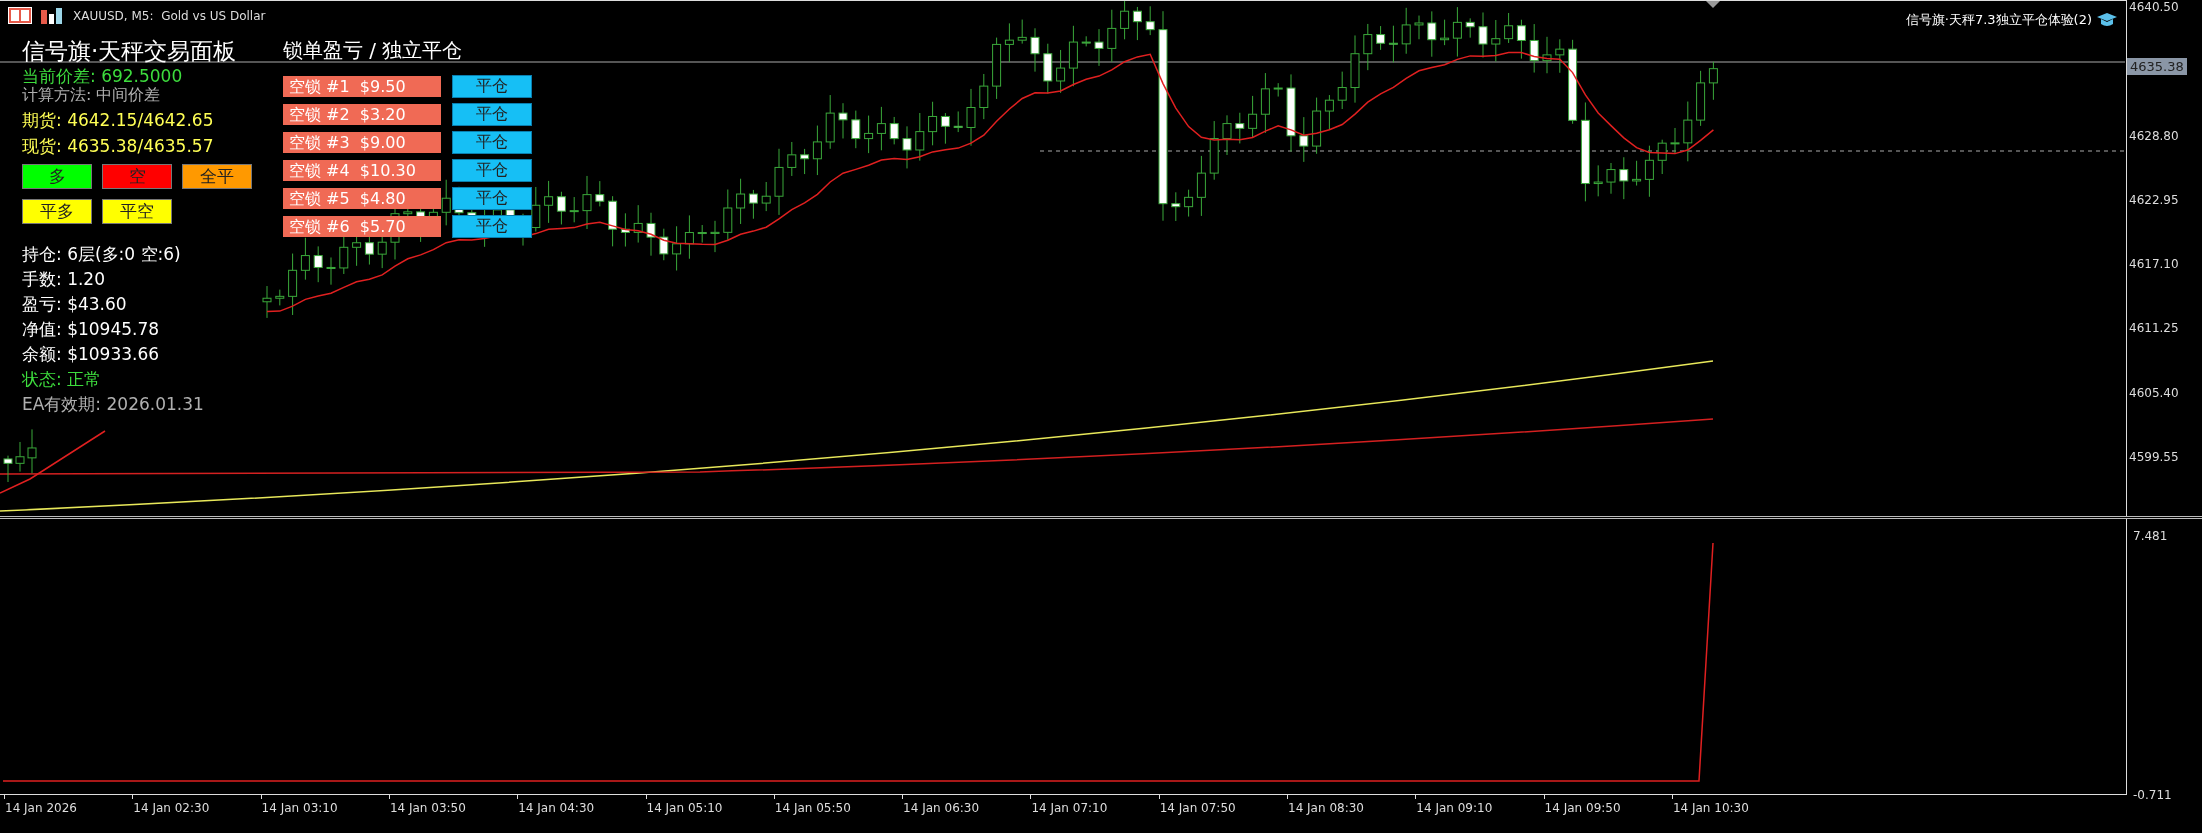 This screenshot has width=2202, height=833. Describe the element at coordinates (20, 15) in the screenshot. I see `chart-list-icon` at that location.